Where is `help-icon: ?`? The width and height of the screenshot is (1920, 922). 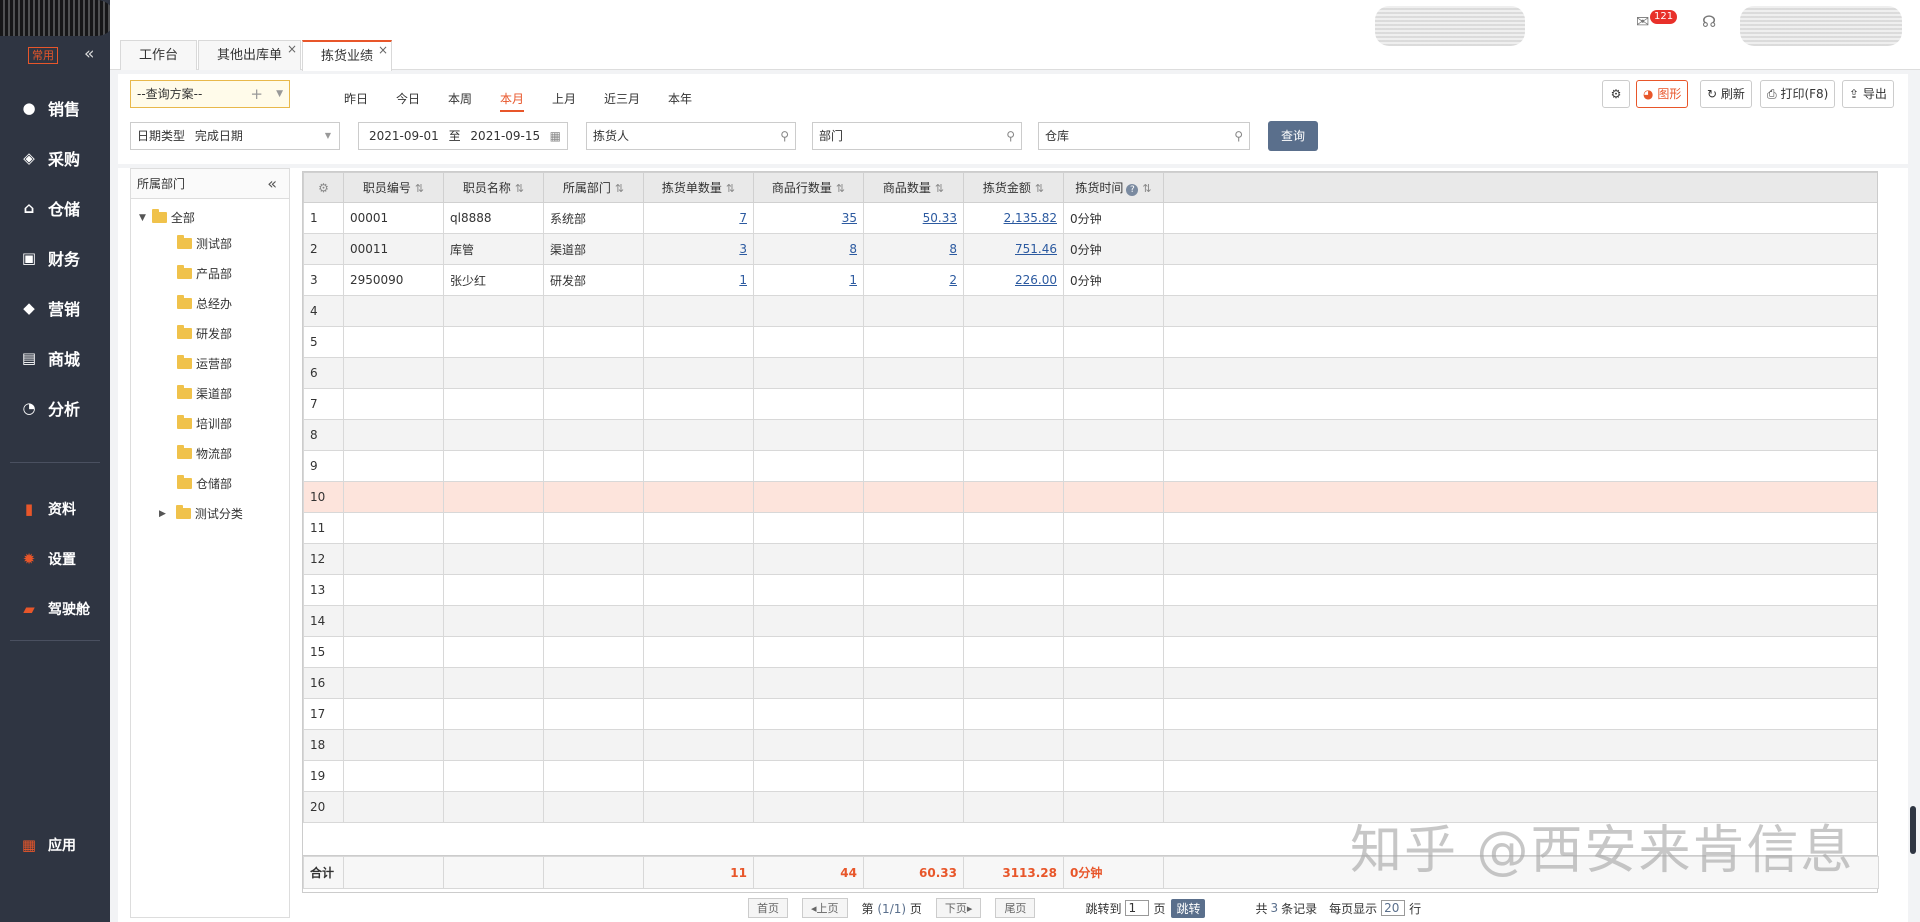 help-icon: ? is located at coordinates (1132, 190).